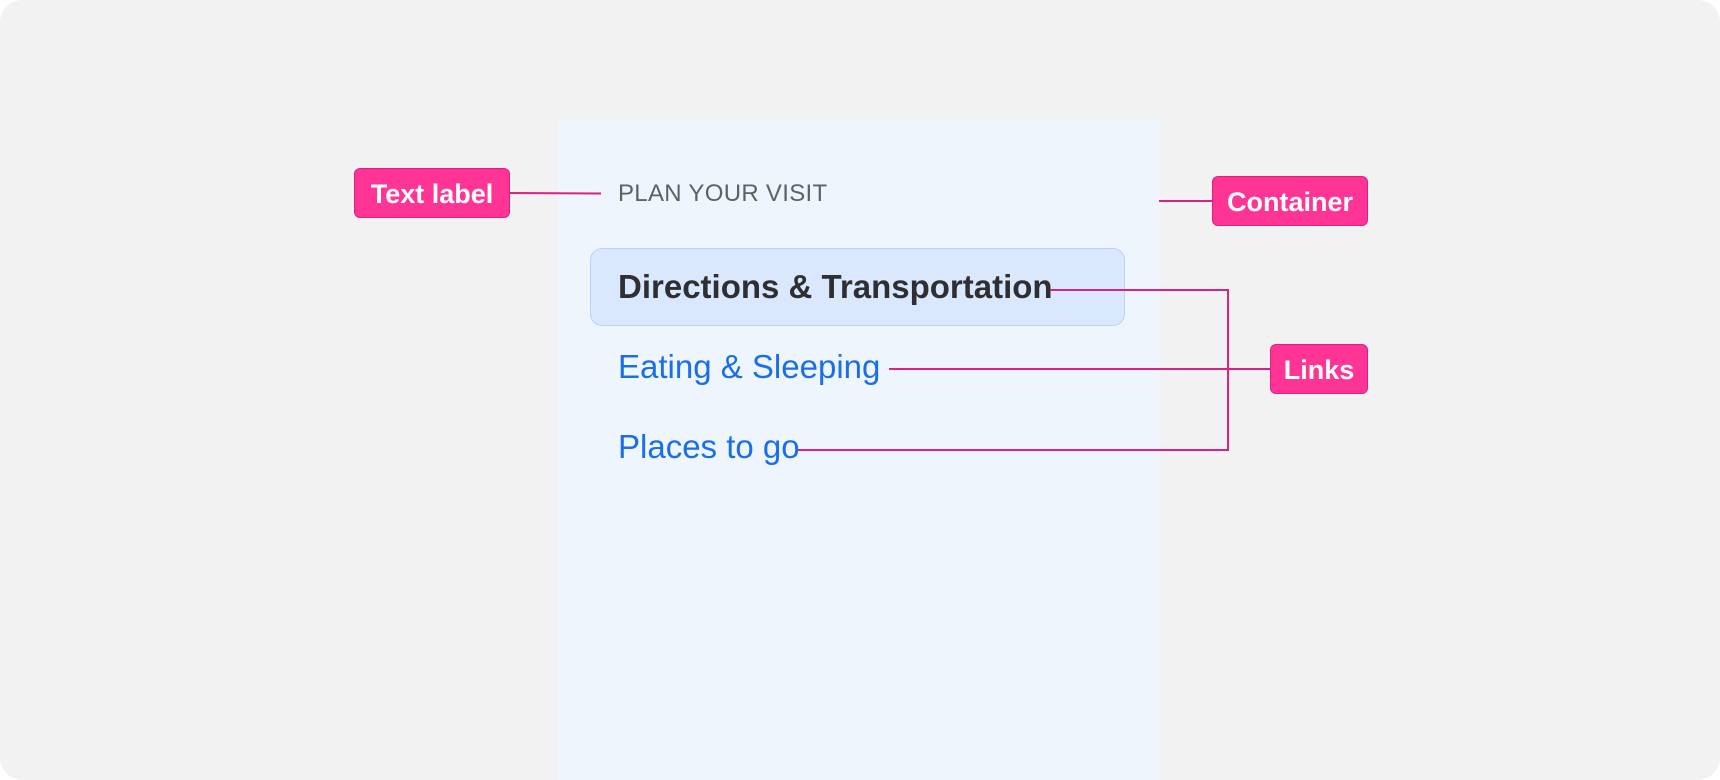 The width and height of the screenshot is (1720, 780). Describe the element at coordinates (749, 367) in the screenshot. I see `nav-link-eating-sleeping: Eating & Sleeping` at that location.